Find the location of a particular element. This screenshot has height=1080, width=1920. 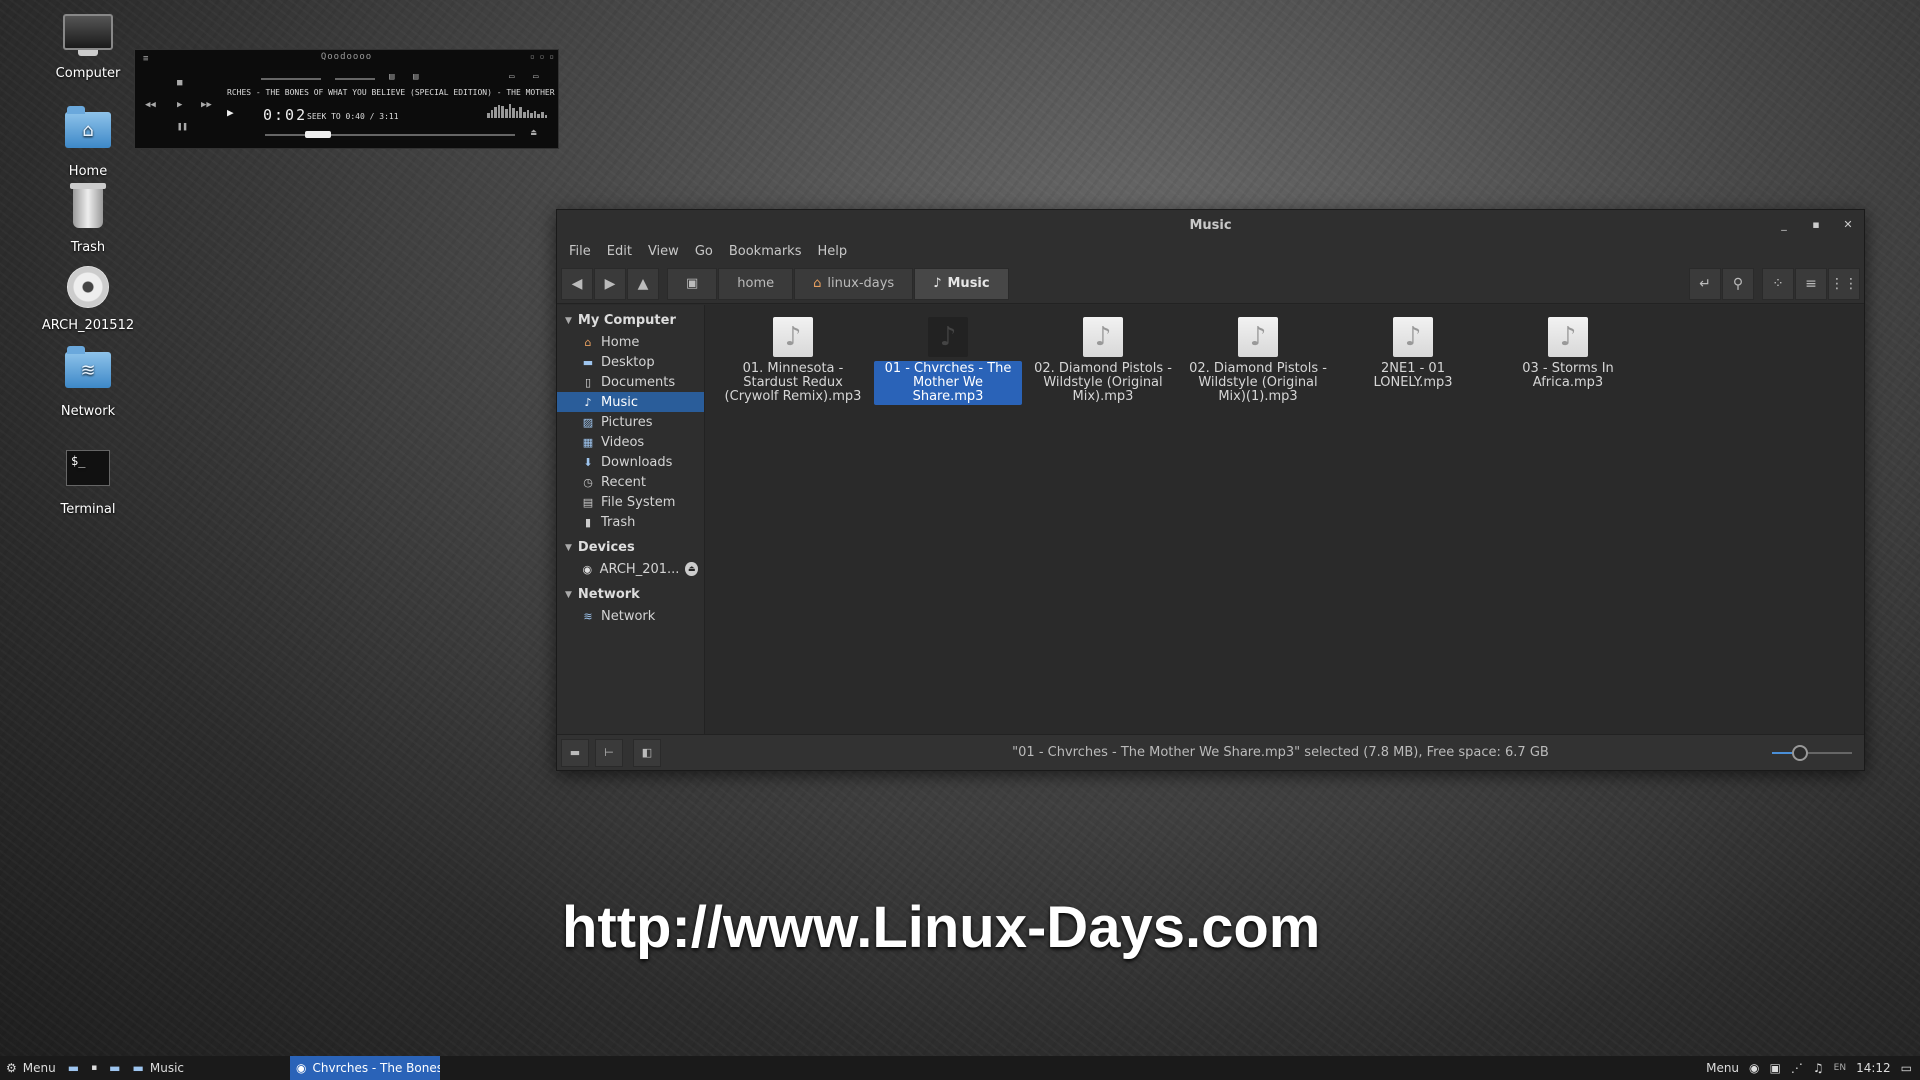

desktop-icon-computer: Computer is located at coordinates (88, 45).